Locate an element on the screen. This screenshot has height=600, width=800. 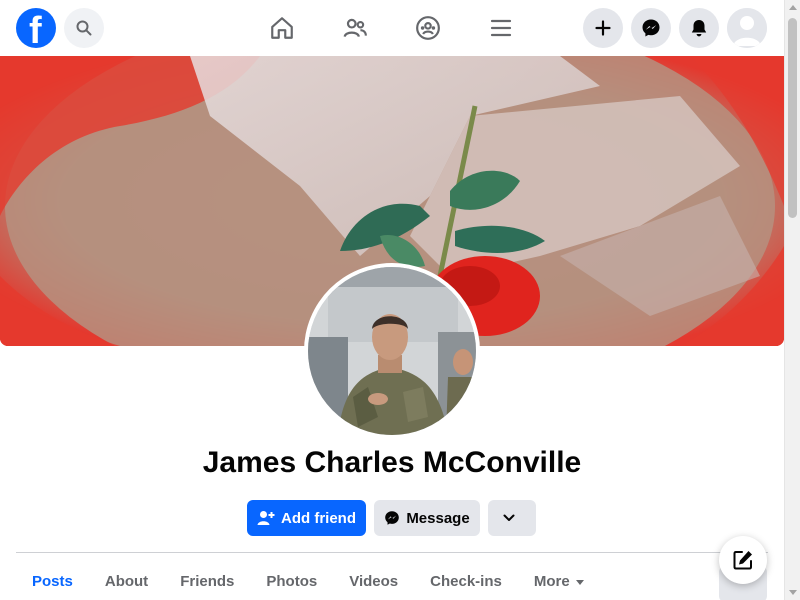
message-button: Message is located at coordinates (427, 518).